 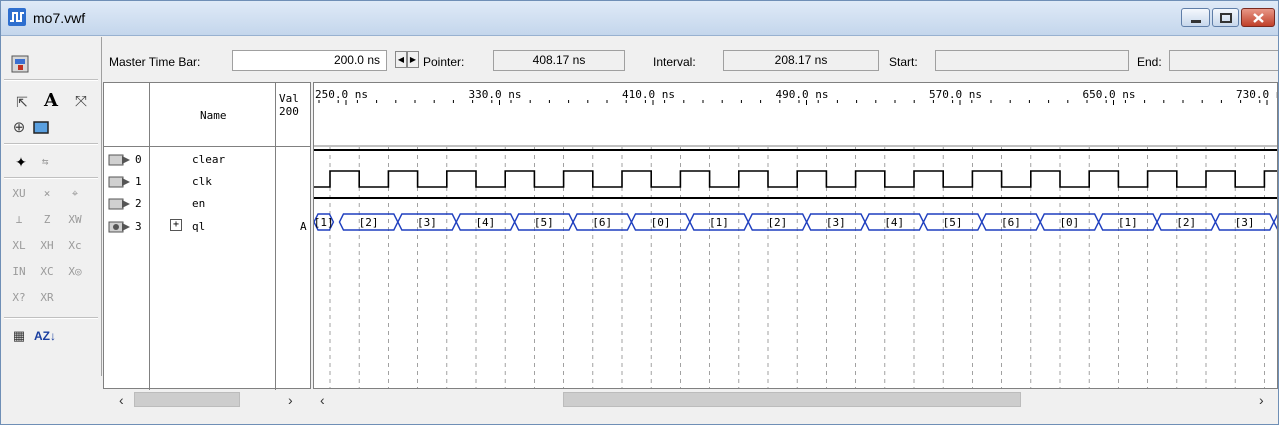 I want to click on signal-name: en, so click(x=199, y=203).